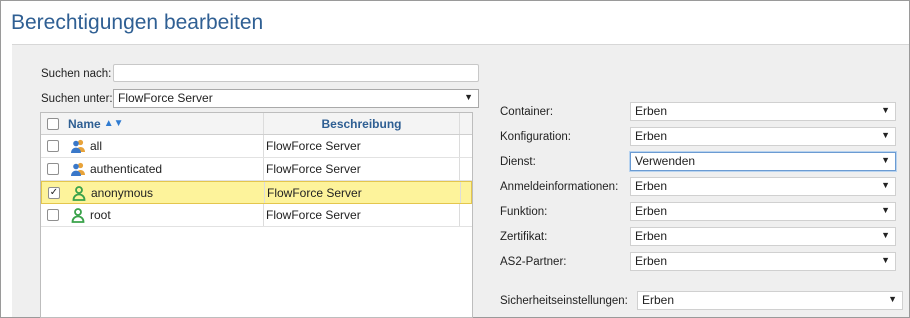 The image size is (910, 318). What do you see at coordinates (122, 192) in the screenshot?
I see `row-name: anonymous` at bounding box center [122, 192].